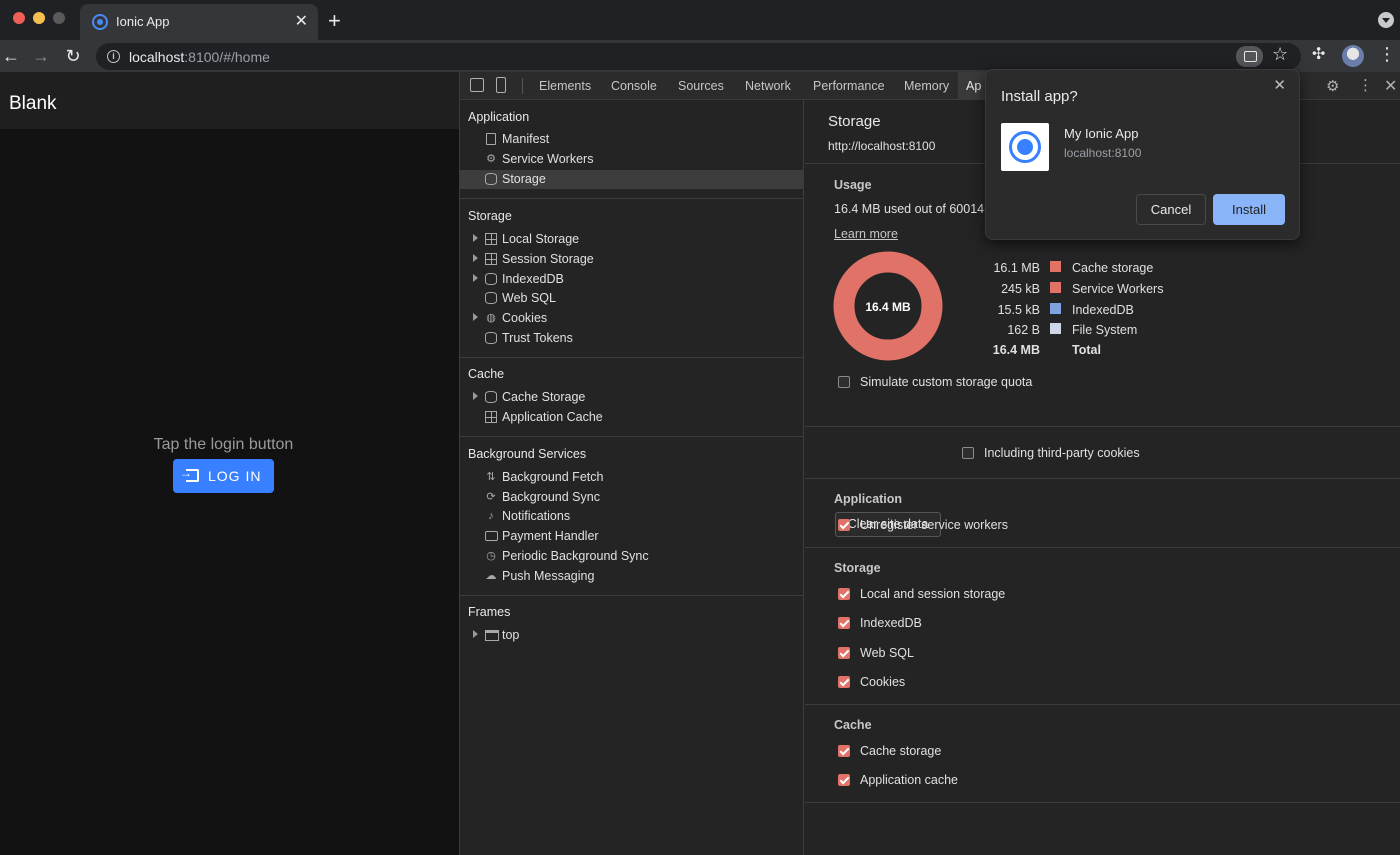 The height and width of the screenshot is (855, 1400). Describe the element at coordinates (849, 86) in the screenshot. I see `tab-performance: Performance` at that location.